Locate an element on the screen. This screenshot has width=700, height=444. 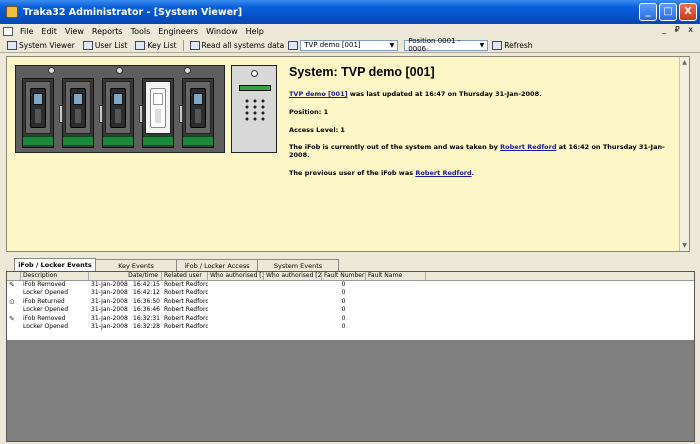
col-header-fault-number: Fault Number is located at coordinates (344, 276).